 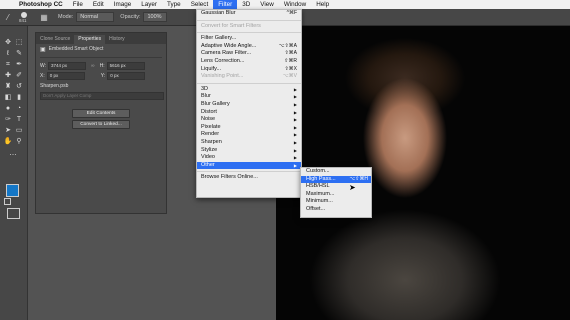 What do you see at coordinates (7, 201) in the screenshot?
I see `default-colors-icon` at bounding box center [7, 201].